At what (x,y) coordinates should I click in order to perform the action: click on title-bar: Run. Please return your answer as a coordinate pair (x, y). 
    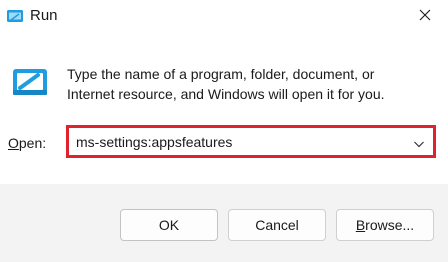
    Looking at the image, I should click on (224, 17).